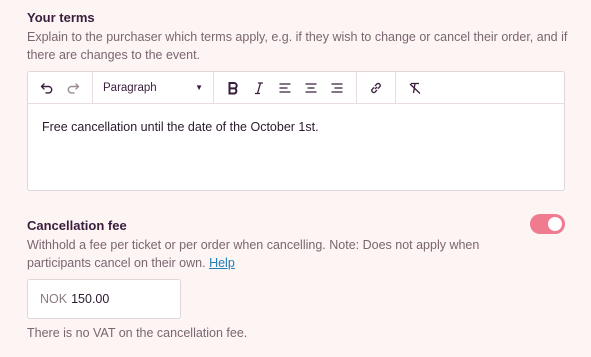 Image resolution: width=591 pixels, height=357 pixels. Describe the element at coordinates (555, 224) in the screenshot. I see `toggle-knob` at that location.